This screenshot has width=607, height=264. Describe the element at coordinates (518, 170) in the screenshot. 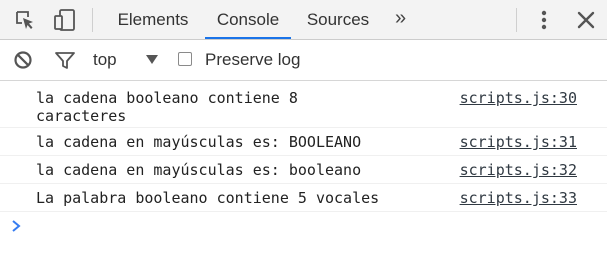

I see `console-message-source-link: scripts.js:32` at that location.